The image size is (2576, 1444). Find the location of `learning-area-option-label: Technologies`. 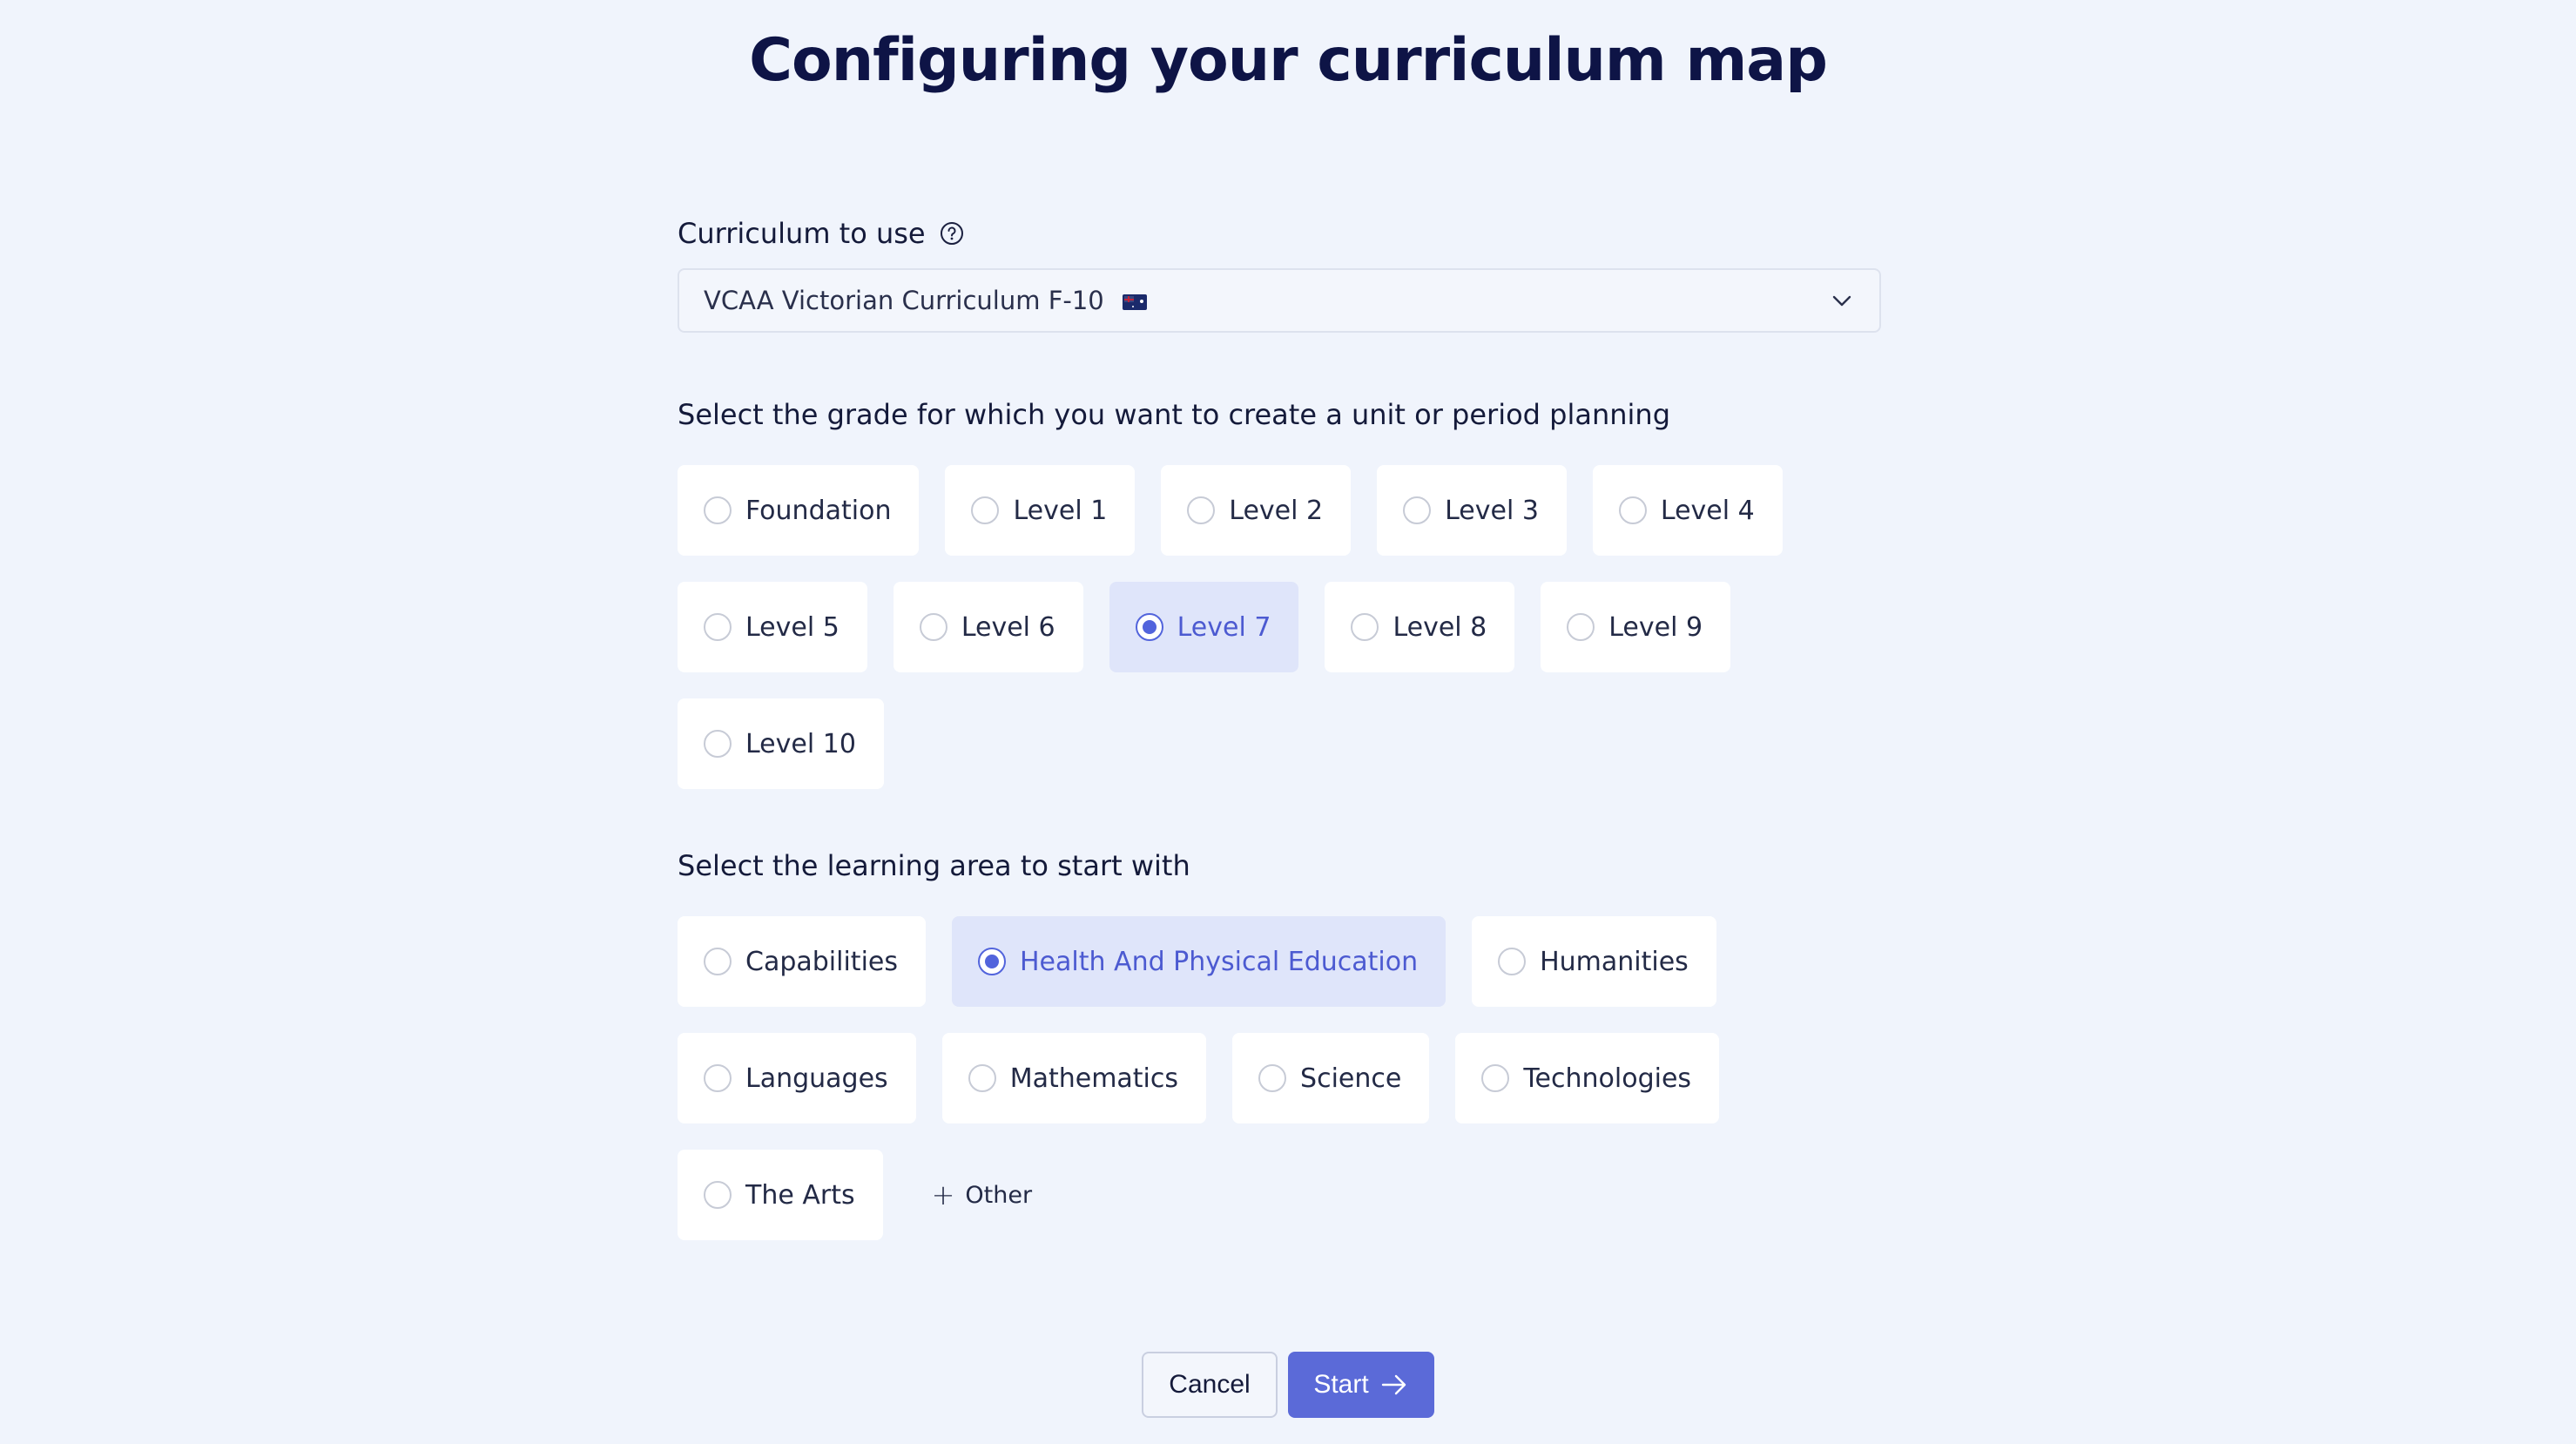

learning-area-option-label: Technologies is located at coordinates (1608, 1078).